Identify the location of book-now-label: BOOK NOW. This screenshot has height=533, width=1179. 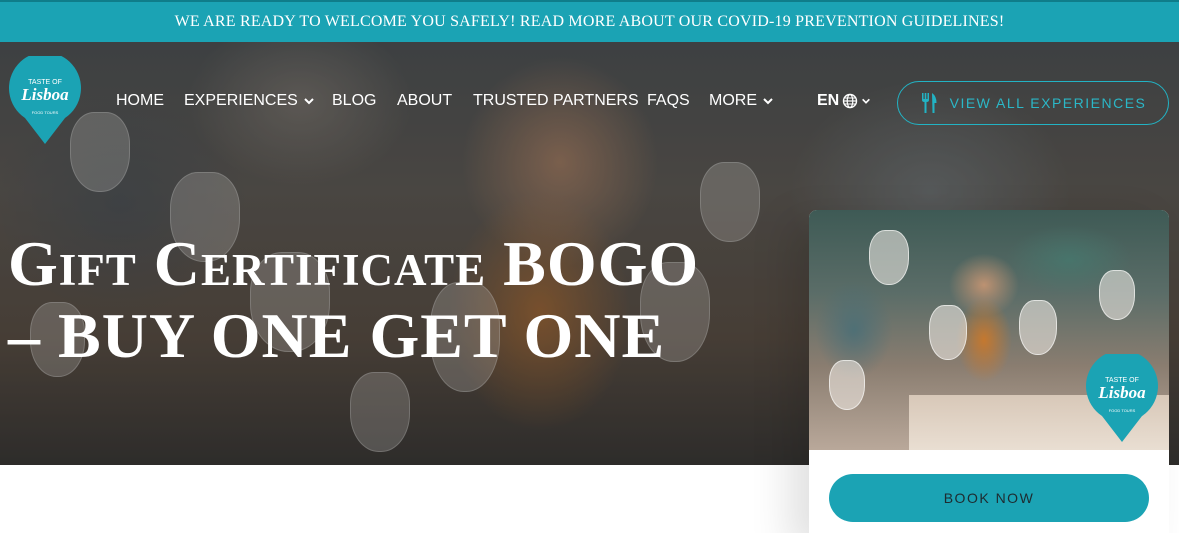
(989, 498).